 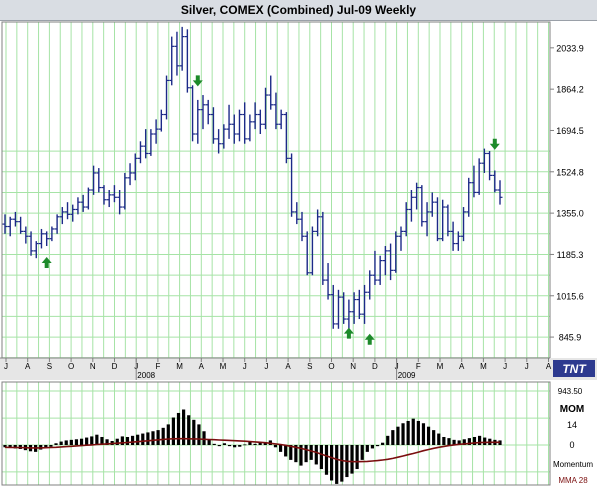 What do you see at coordinates (573, 480) in the screenshot?
I see `mma-series-label: MMA 28` at bounding box center [573, 480].